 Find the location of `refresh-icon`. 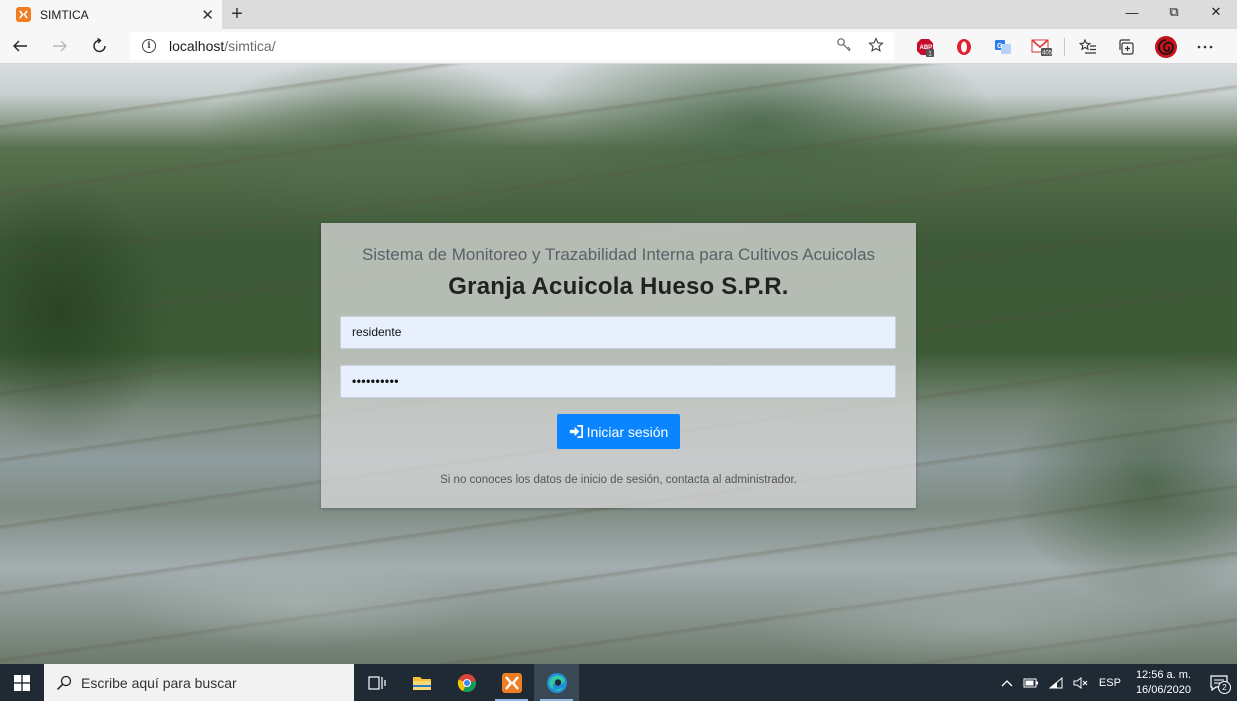

refresh-icon is located at coordinates (99, 45).